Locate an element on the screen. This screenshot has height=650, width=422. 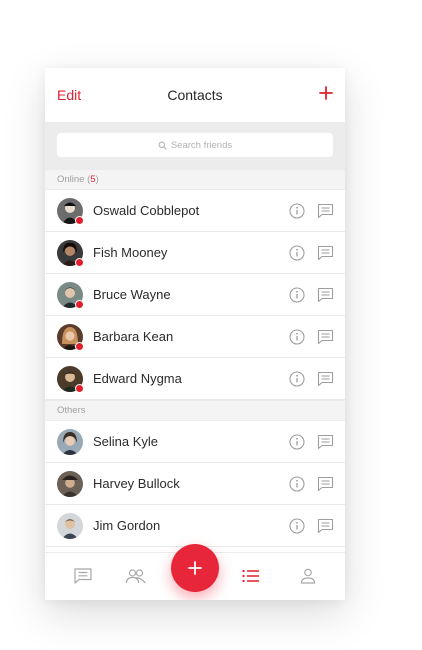
others-label: Others is located at coordinates (71, 410).